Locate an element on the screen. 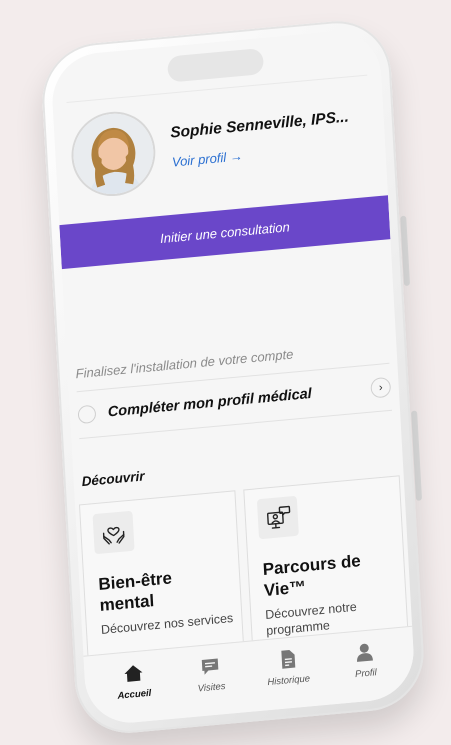 This screenshot has width=451, height=745. hands-heart-icon is located at coordinates (113, 532).